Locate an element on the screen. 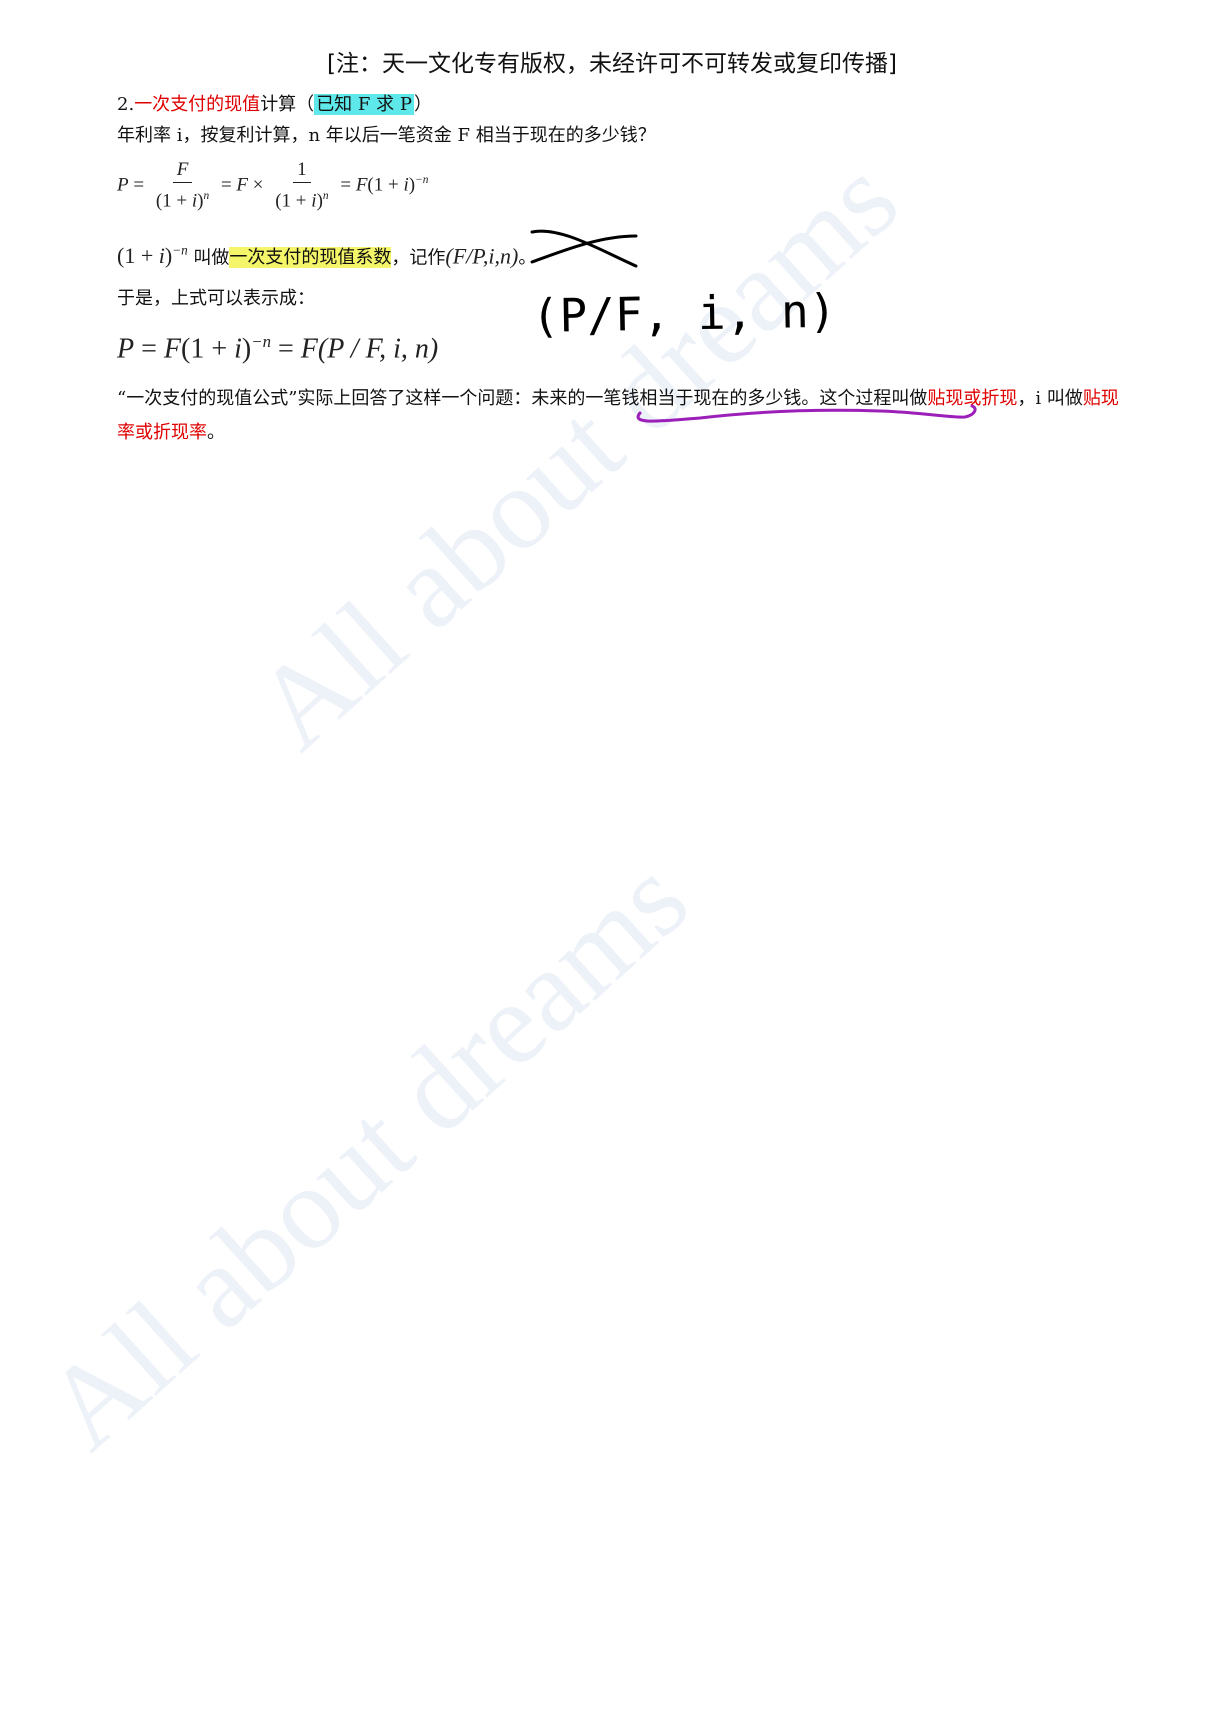 This screenshot has width=1224, height=1733. f2-eq: = is located at coordinates (149, 349).